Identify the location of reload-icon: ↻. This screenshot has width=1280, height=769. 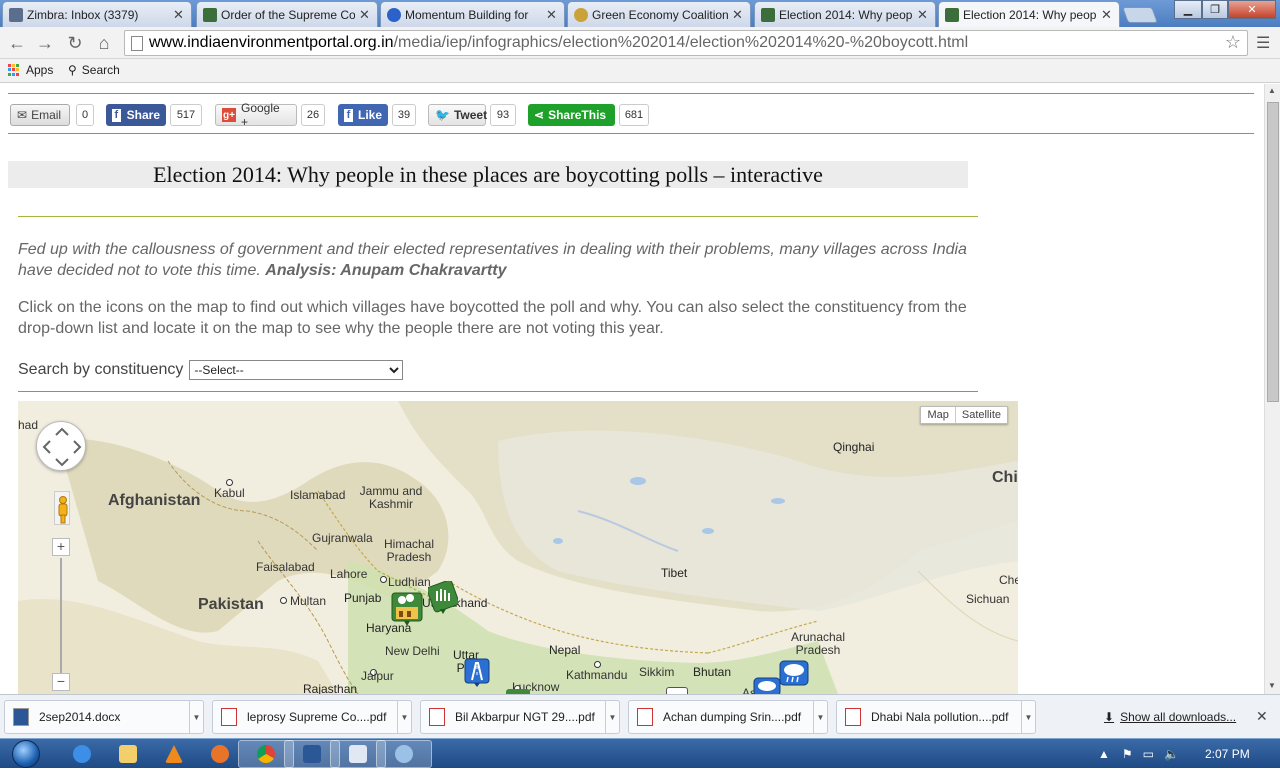
(75, 43).